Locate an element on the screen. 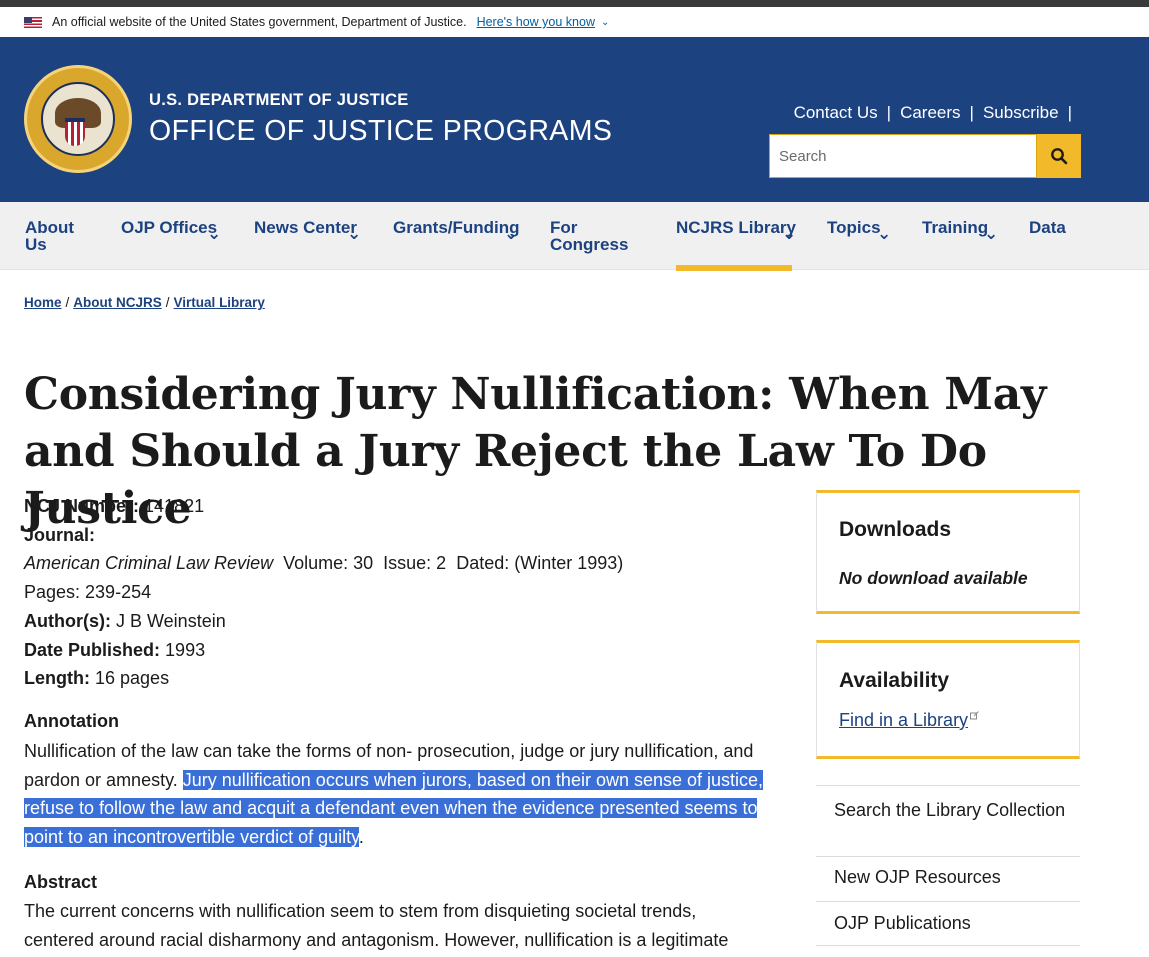 The height and width of the screenshot is (957, 1149). availability-title: Availability is located at coordinates (894, 680).